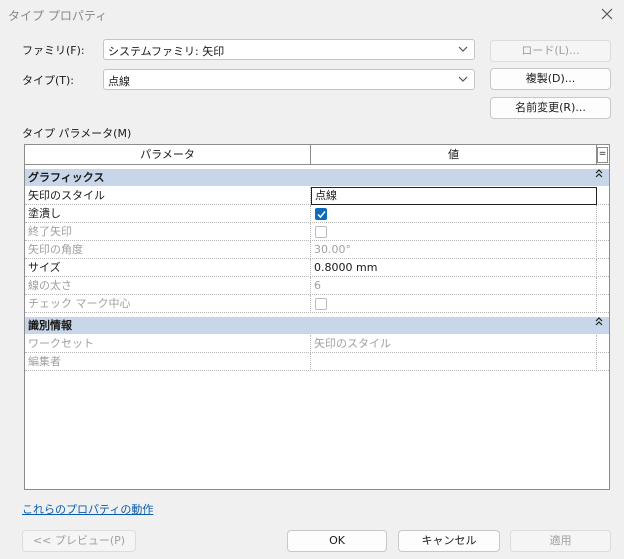 Image resolution: width=624 pixels, height=559 pixels. Describe the element at coordinates (87, 509) in the screenshot. I see `properties-help-link: これらのプロパティの動作` at that location.